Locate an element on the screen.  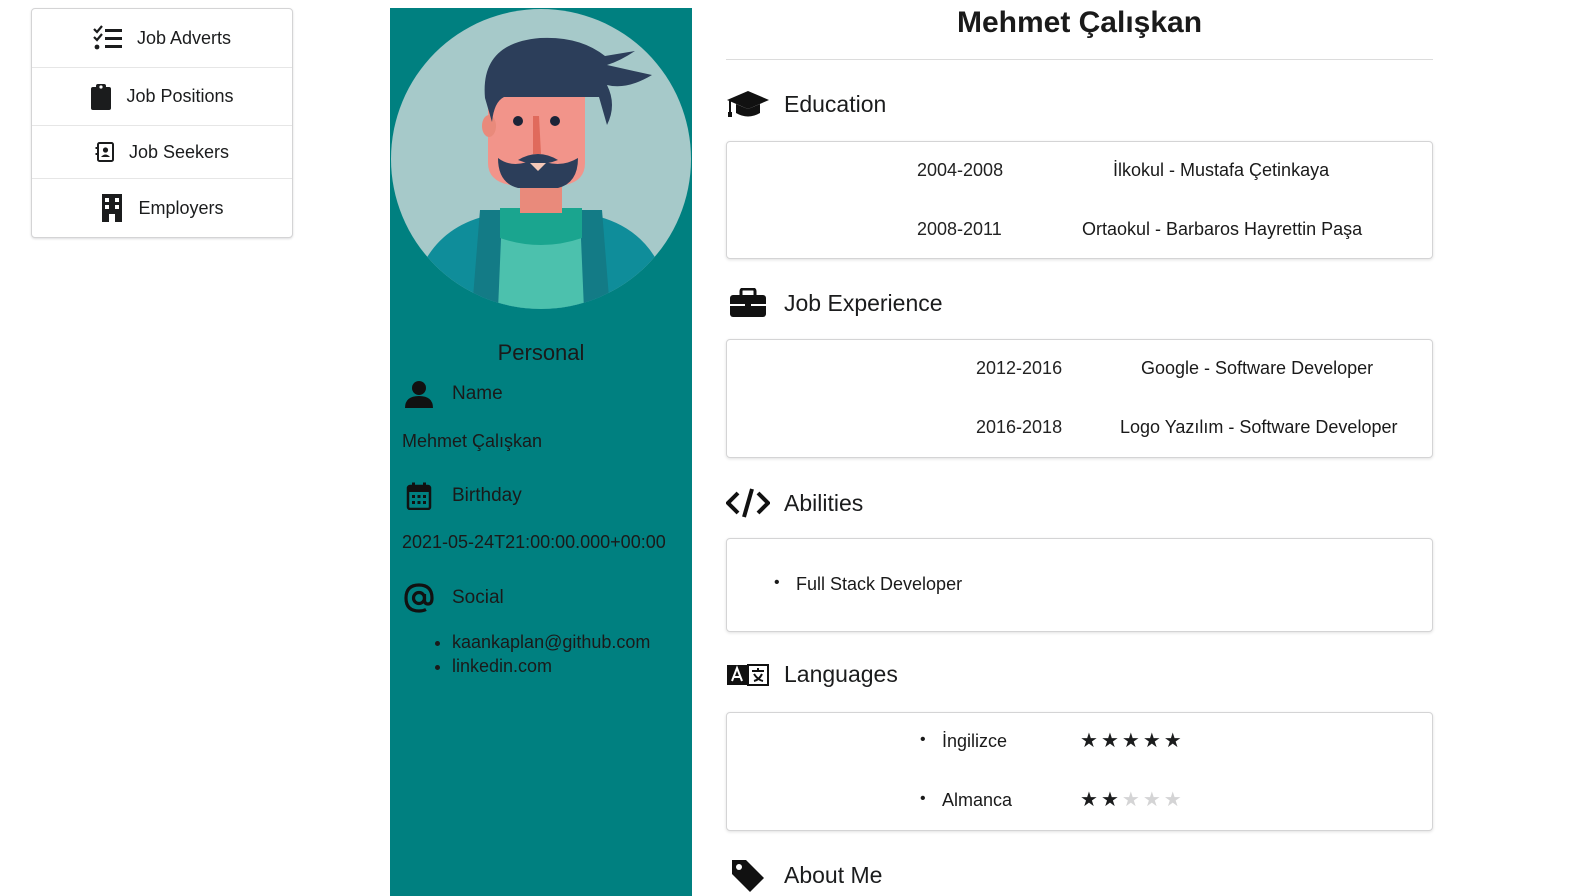
language-name: Almanca is located at coordinates (966, 800).